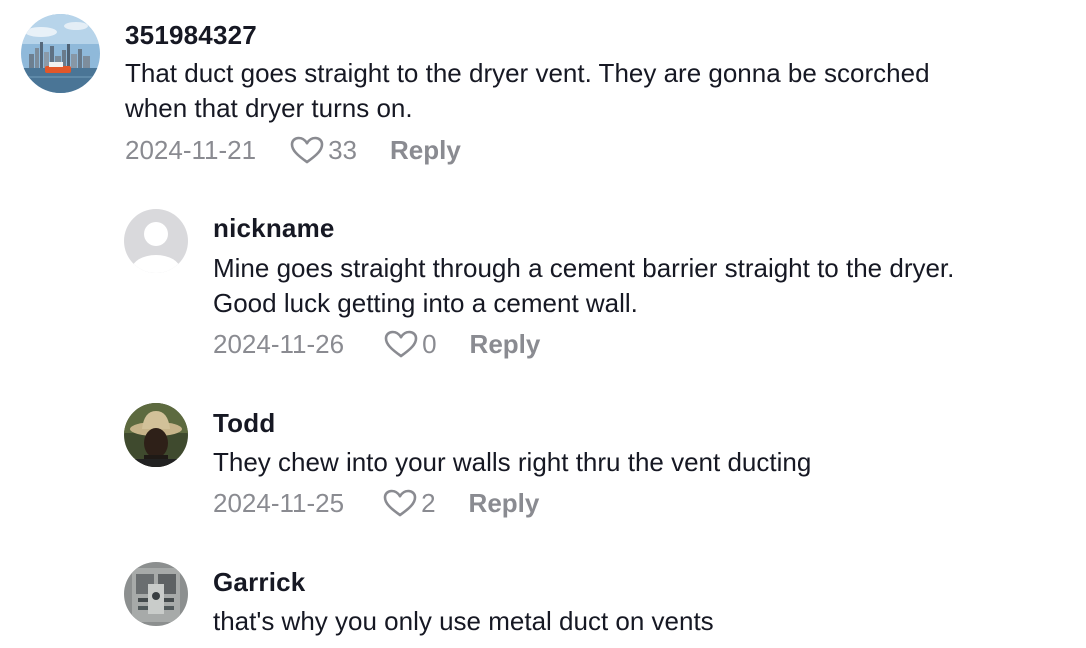 The image size is (1086, 648). What do you see at coordinates (376, 344) in the screenshot?
I see `comment-meta: 2024-11-26 0 Reply` at bounding box center [376, 344].